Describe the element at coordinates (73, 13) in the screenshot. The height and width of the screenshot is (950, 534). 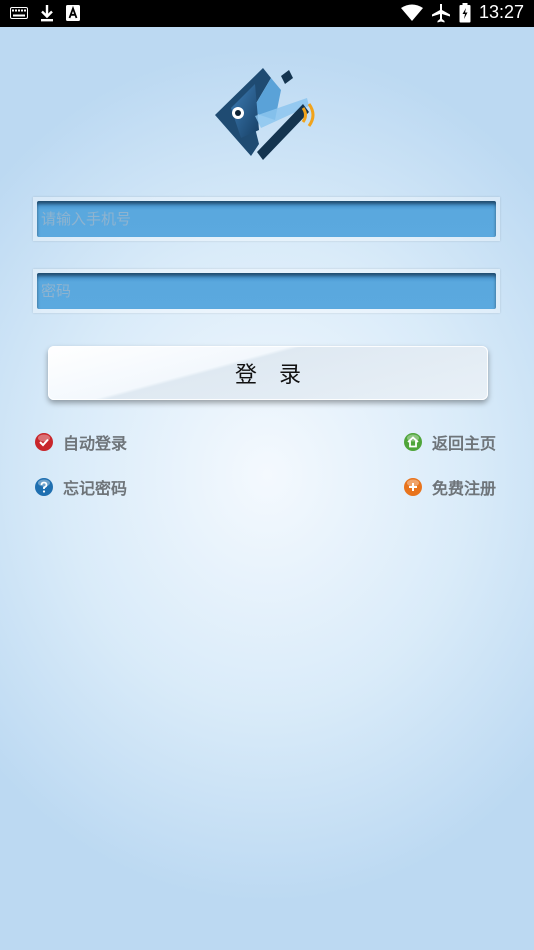
I see `text-a-icon` at that location.